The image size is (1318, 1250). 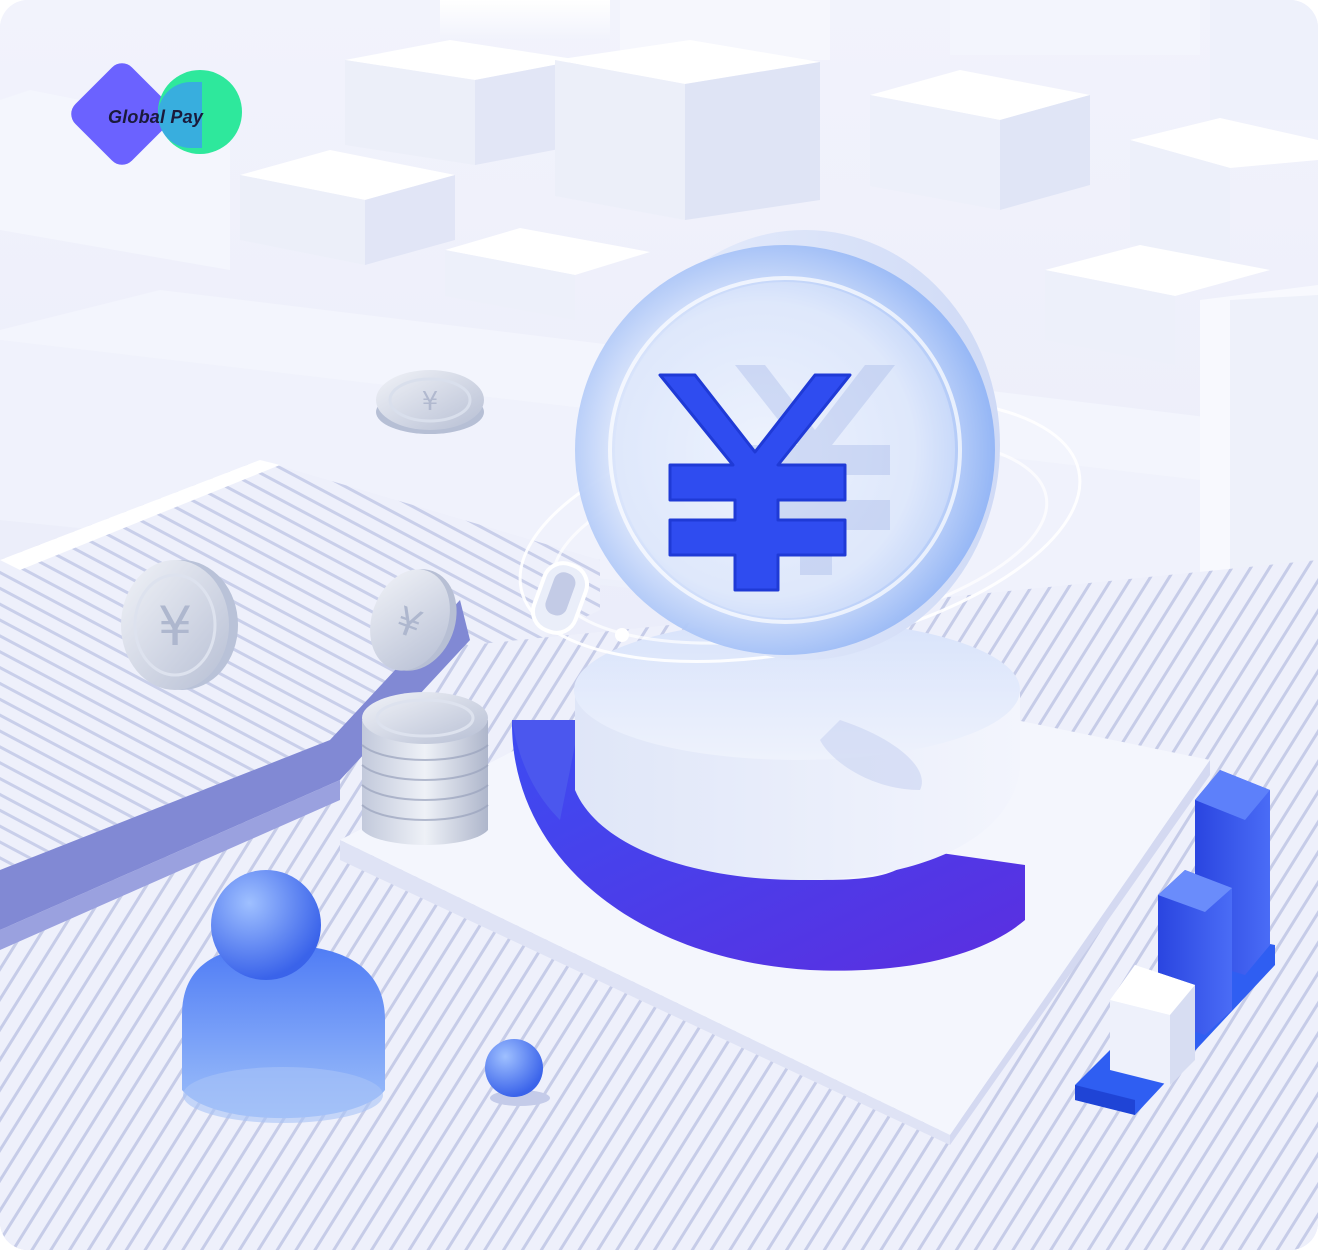 I want to click on global-pay-logo: Global Pay, so click(x=154, y=117).